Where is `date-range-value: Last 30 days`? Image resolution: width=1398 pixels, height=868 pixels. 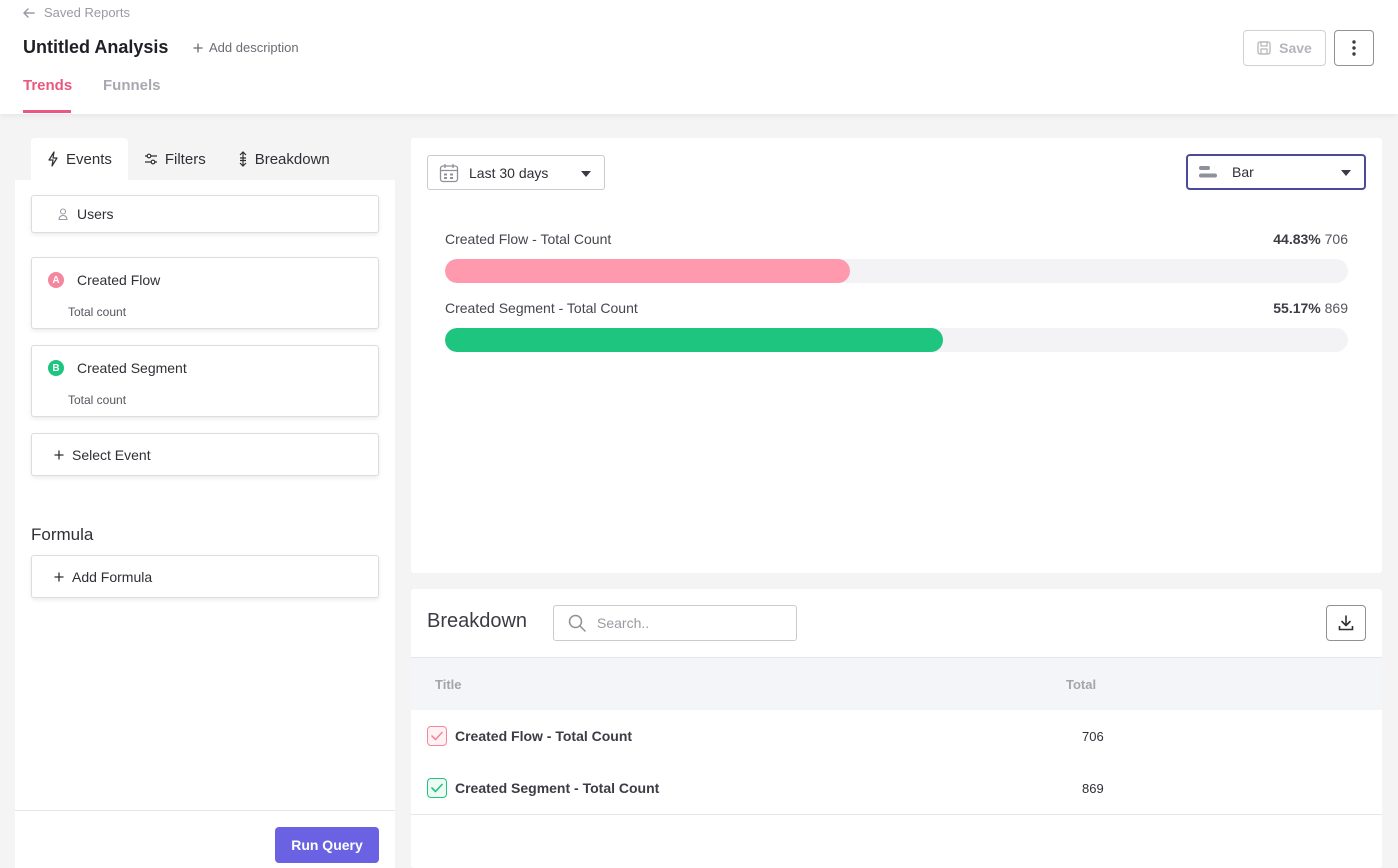 date-range-value: Last 30 days is located at coordinates (509, 172).